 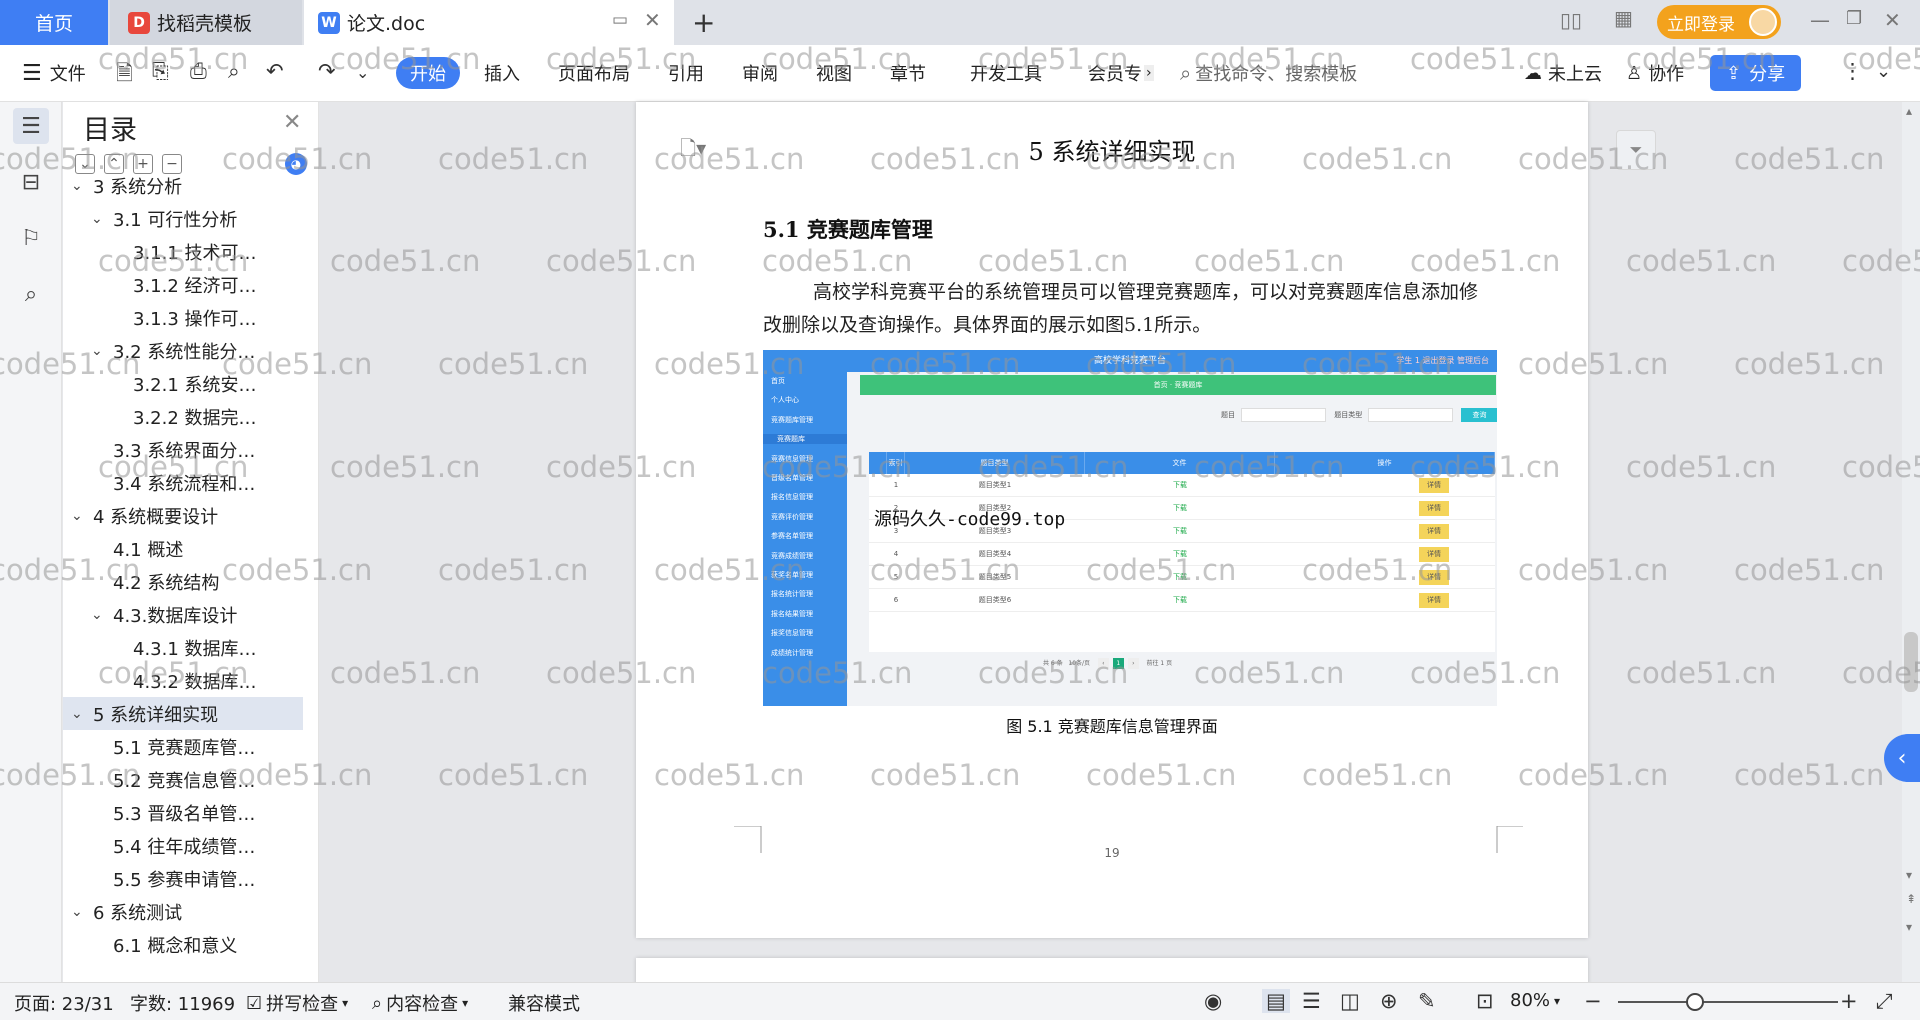 What do you see at coordinates (420, 1003) in the screenshot?
I see `content-check-button: ⌕ 内容检查 ▾` at bounding box center [420, 1003].